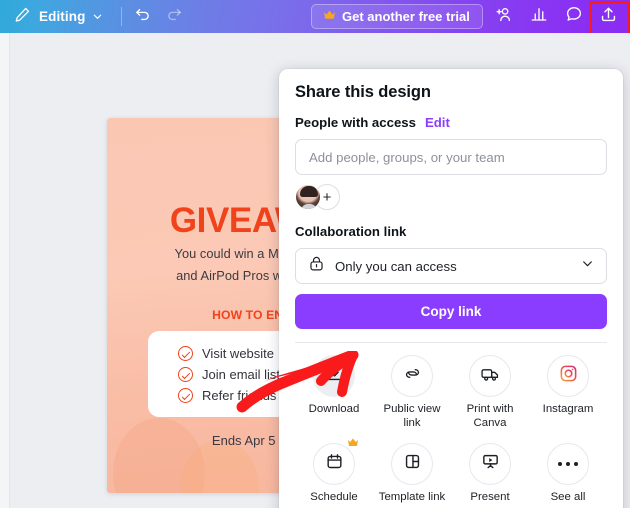 The height and width of the screenshot is (508, 630). What do you see at coordinates (406, 16) in the screenshot?
I see `trial-button-label: Get another free trial` at bounding box center [406, 16].